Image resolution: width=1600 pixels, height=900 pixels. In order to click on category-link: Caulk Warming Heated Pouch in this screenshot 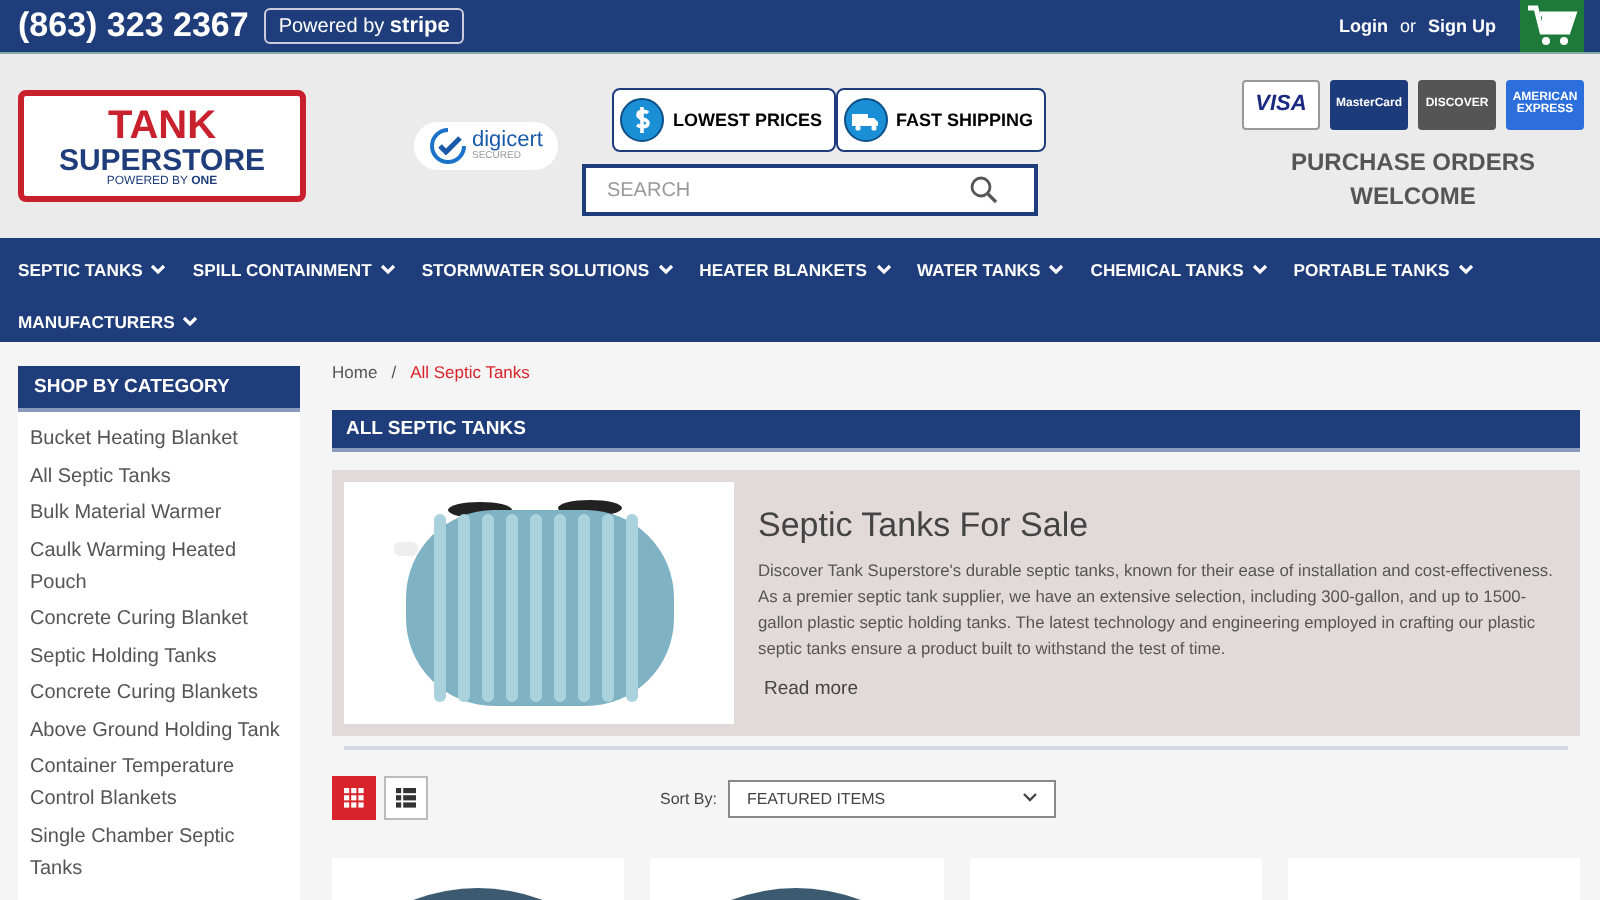, I will do `click(159, 567)`.